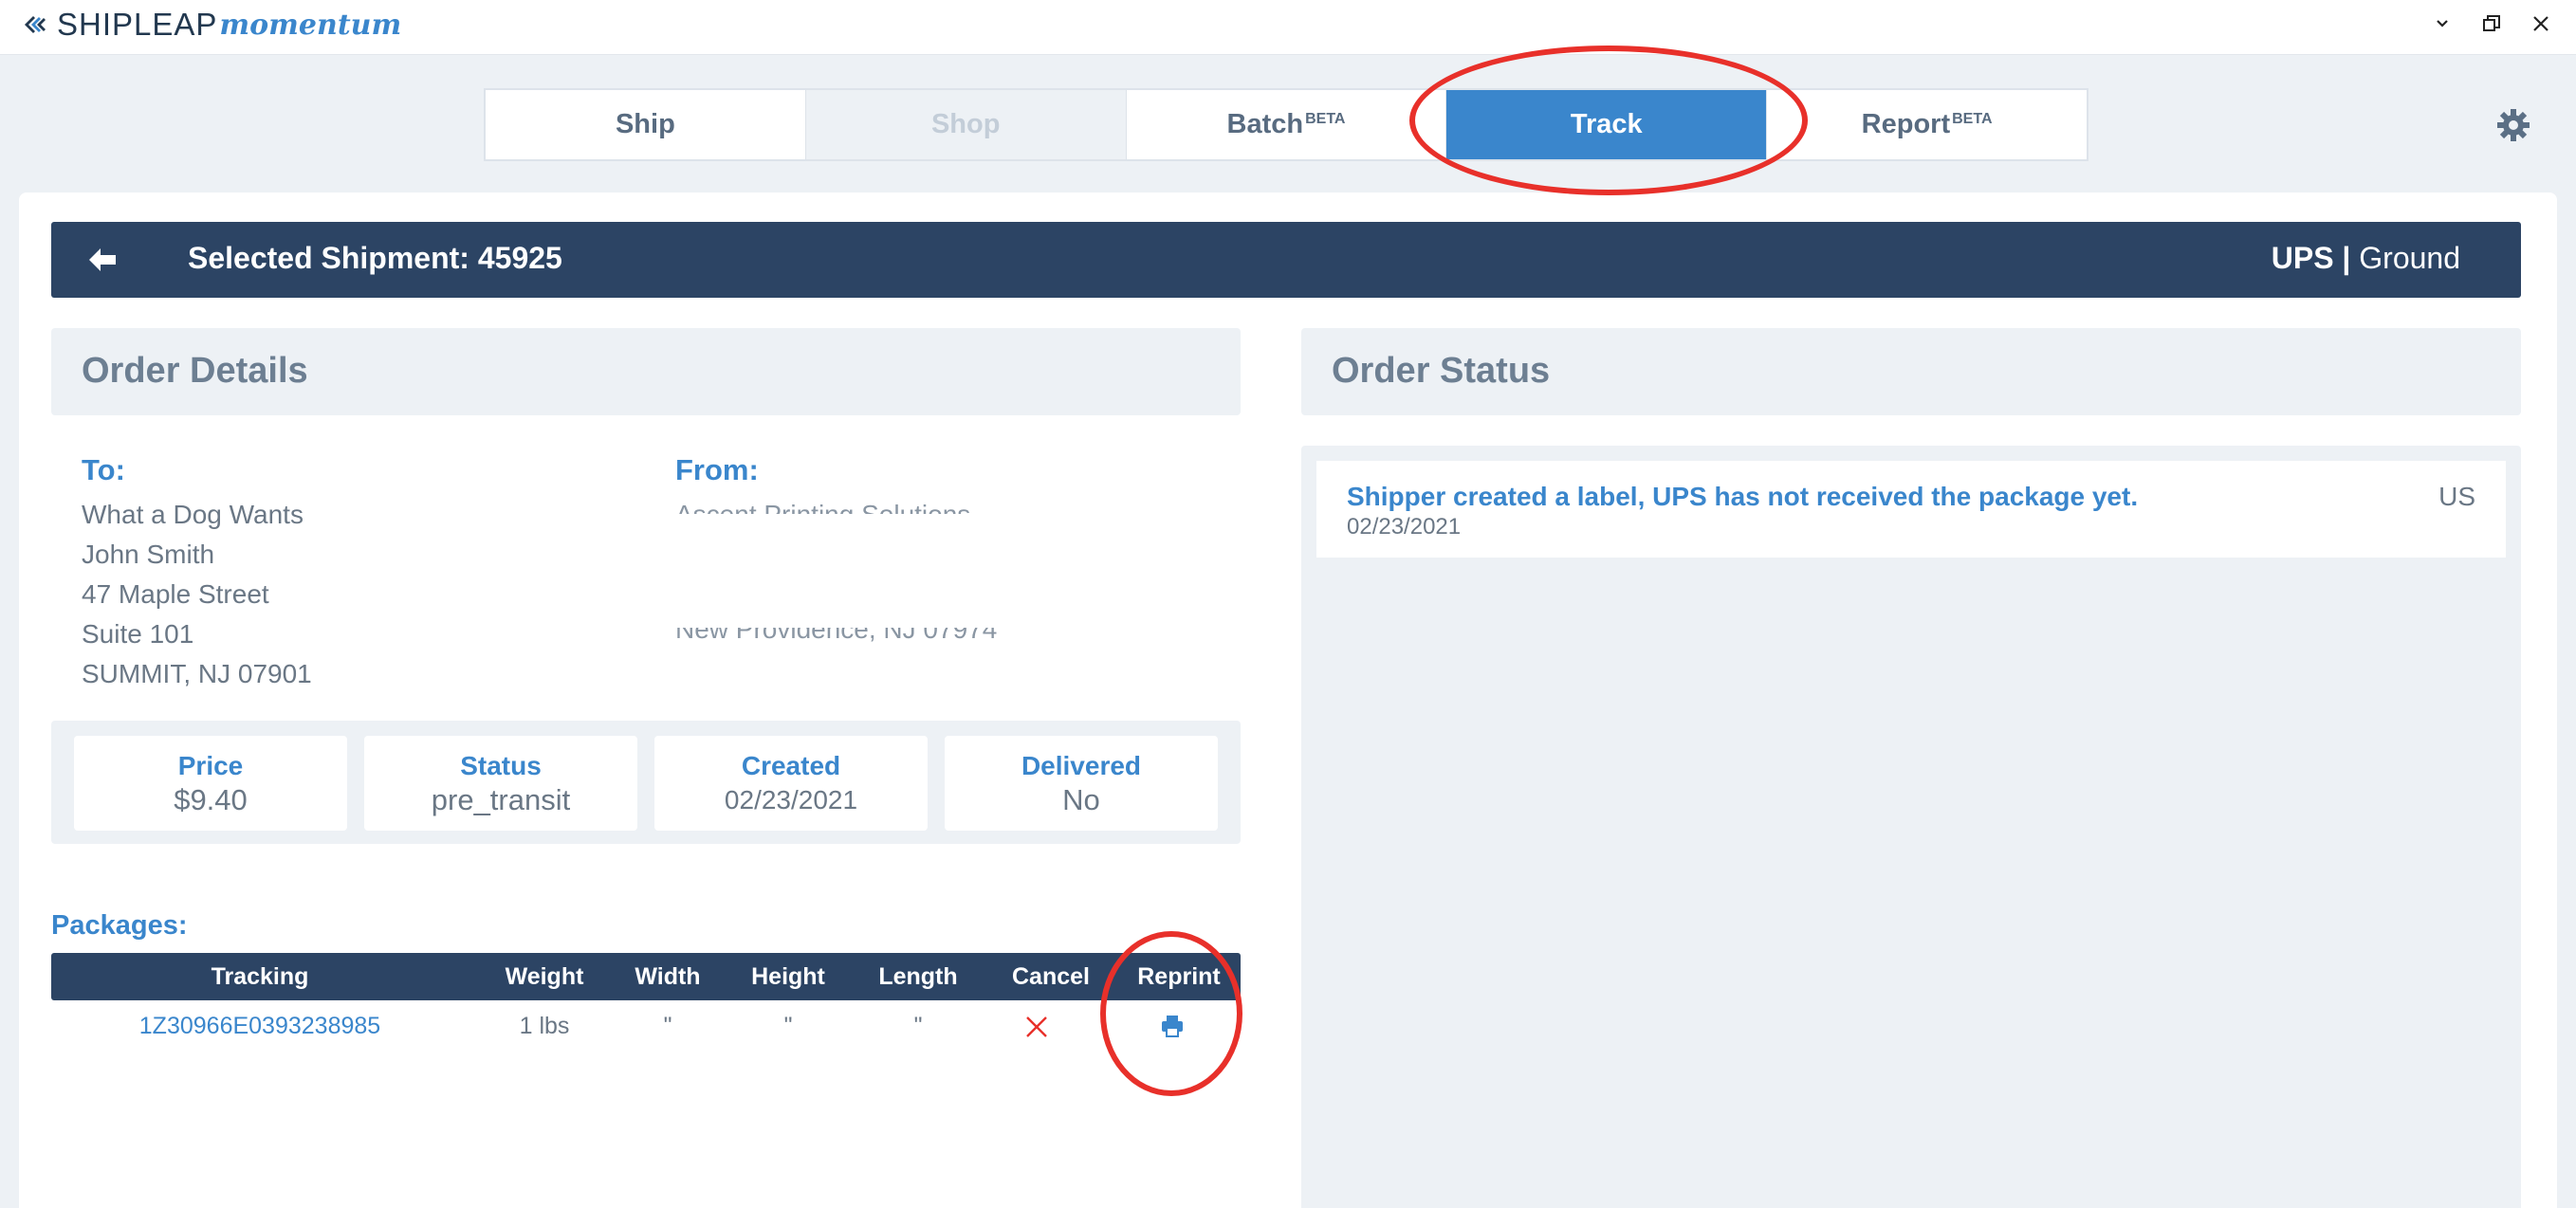 The height and width of the screenshot is (1208, 2576). What do you see at coordinates (1051, 976) in the screenshot?
I see `col-cancel: Cancel` at bounding box center [1051, 976].